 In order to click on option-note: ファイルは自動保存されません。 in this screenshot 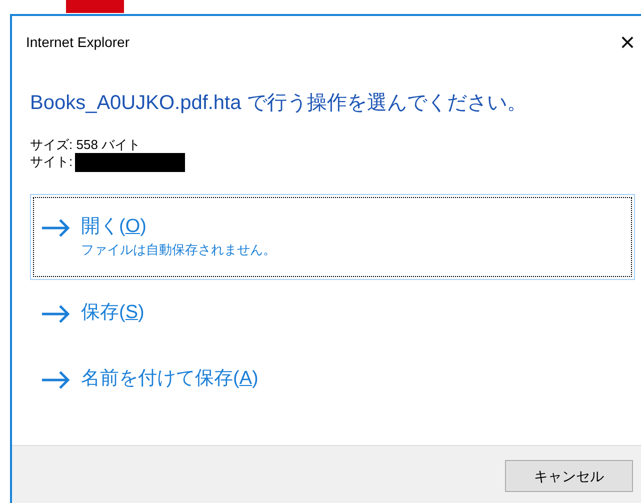, I will do `click(178, 250)`.